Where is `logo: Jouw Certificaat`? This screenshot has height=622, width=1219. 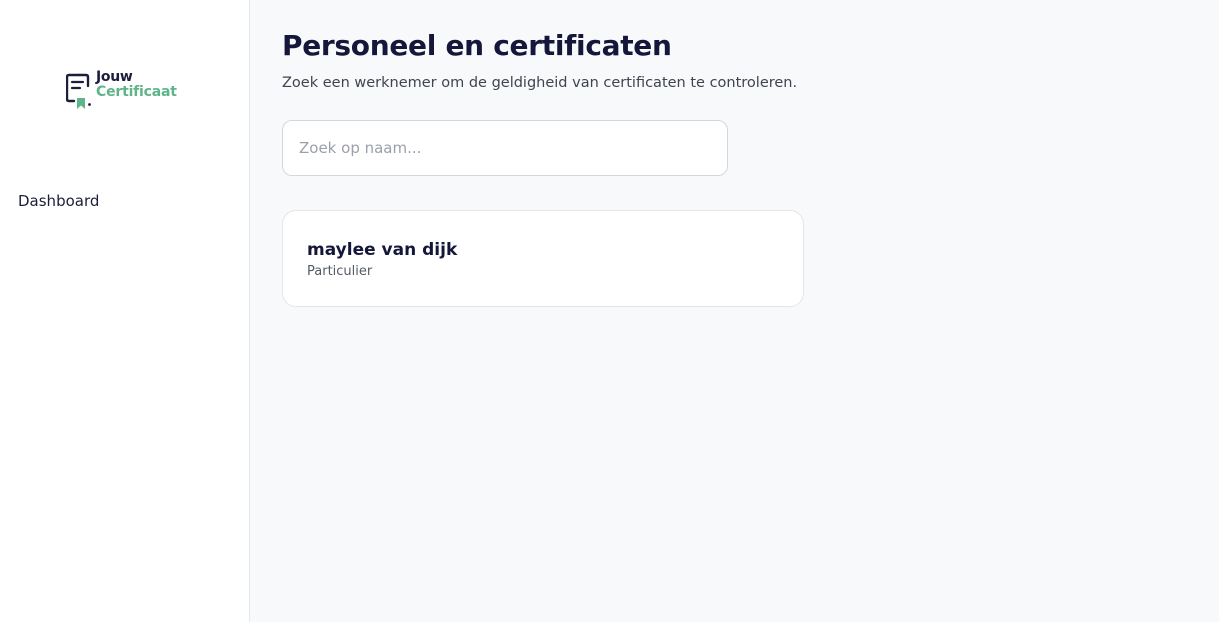 logo: Jouw Certificaat is located at coordinates (121, 90).